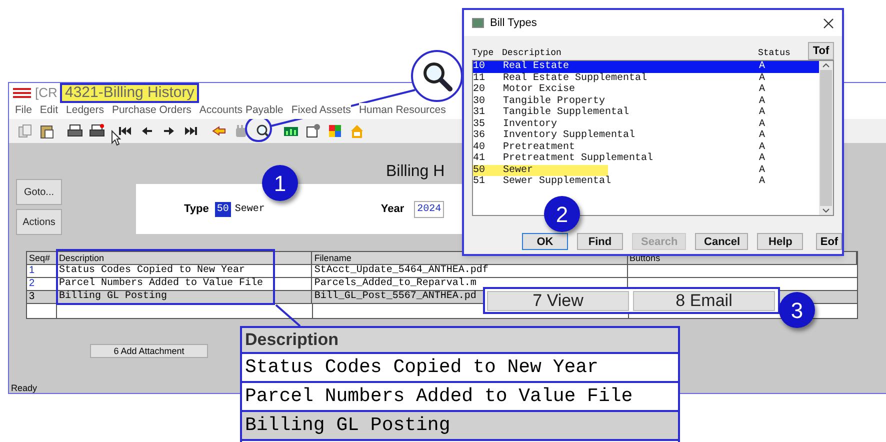 The image size is (886, 442). Describe the element at coordinates (42, 258) in the screenshot. I see `column-header: Seq#` at that location.